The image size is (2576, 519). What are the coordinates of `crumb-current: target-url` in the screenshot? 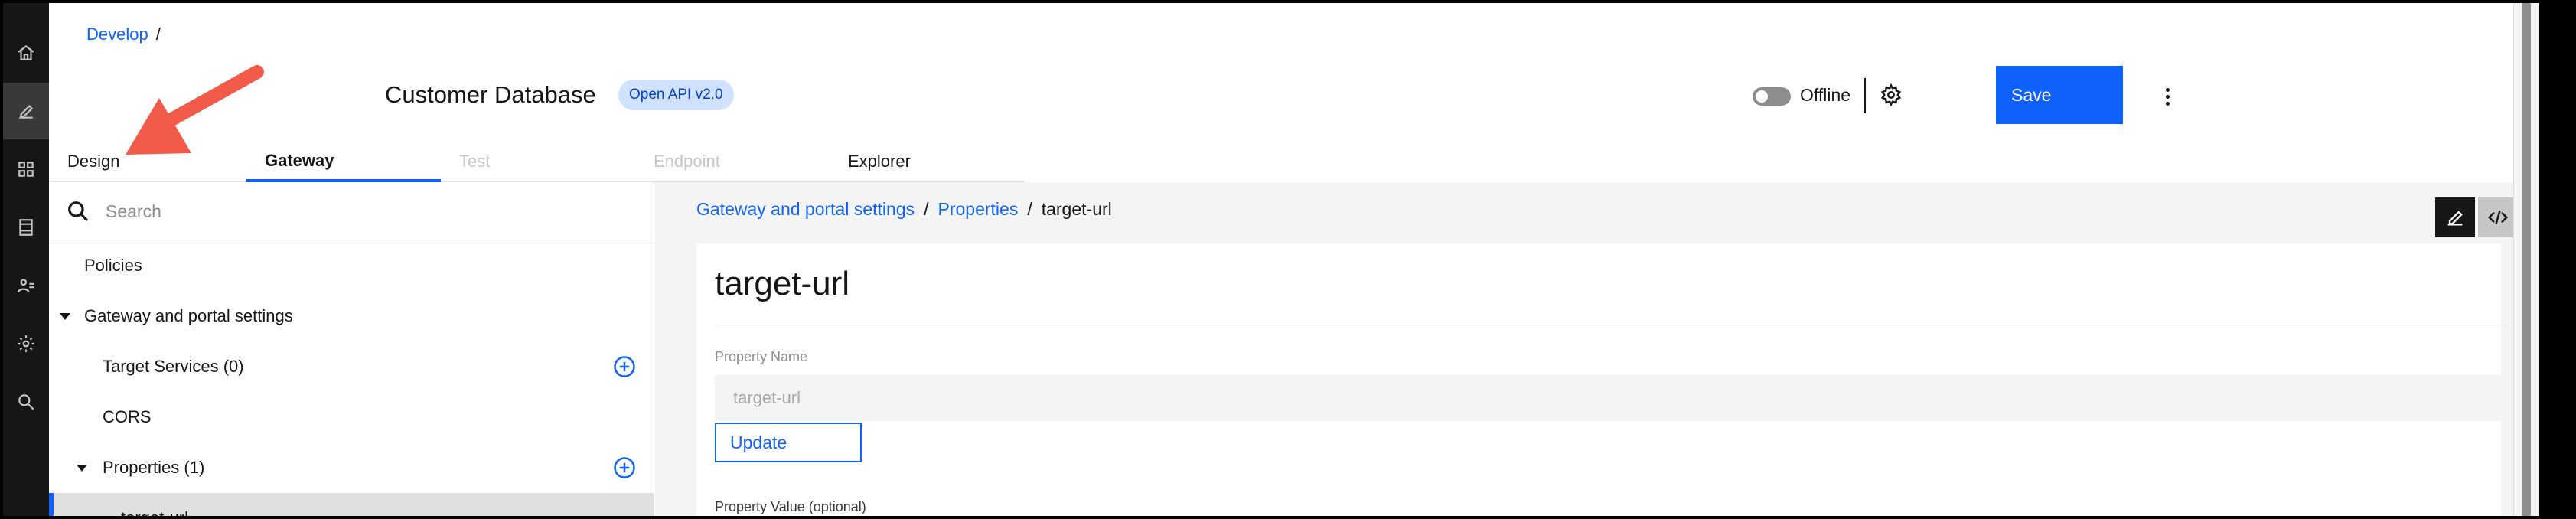 It's located at (1076, 209).